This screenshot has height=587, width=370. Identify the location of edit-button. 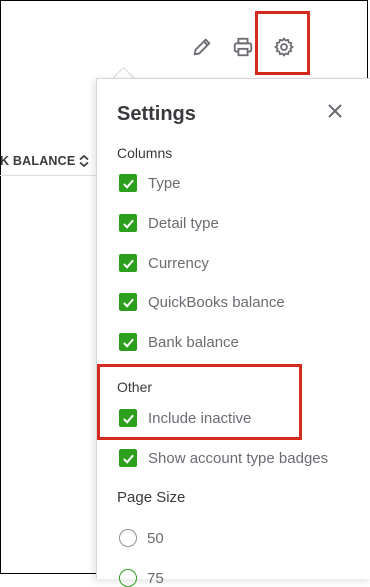
(202, 47).